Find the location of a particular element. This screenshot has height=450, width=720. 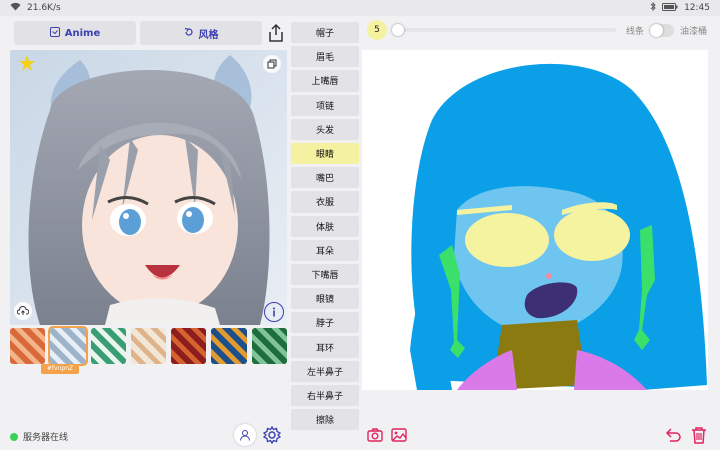

part-button: 右半鼻子 is located at coordinates (325, 395).